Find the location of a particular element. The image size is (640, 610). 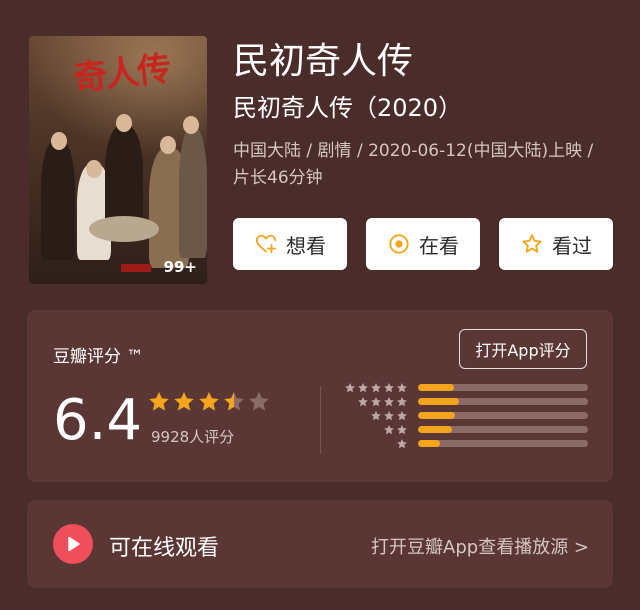

poster-table is located at coordinates (124, 229).